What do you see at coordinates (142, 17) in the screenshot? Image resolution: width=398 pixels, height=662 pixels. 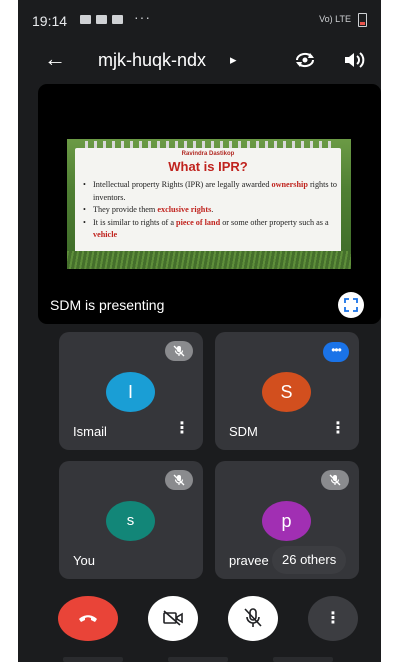 I see `more-notifications-icon: ···` at bounding box center [142, 17].